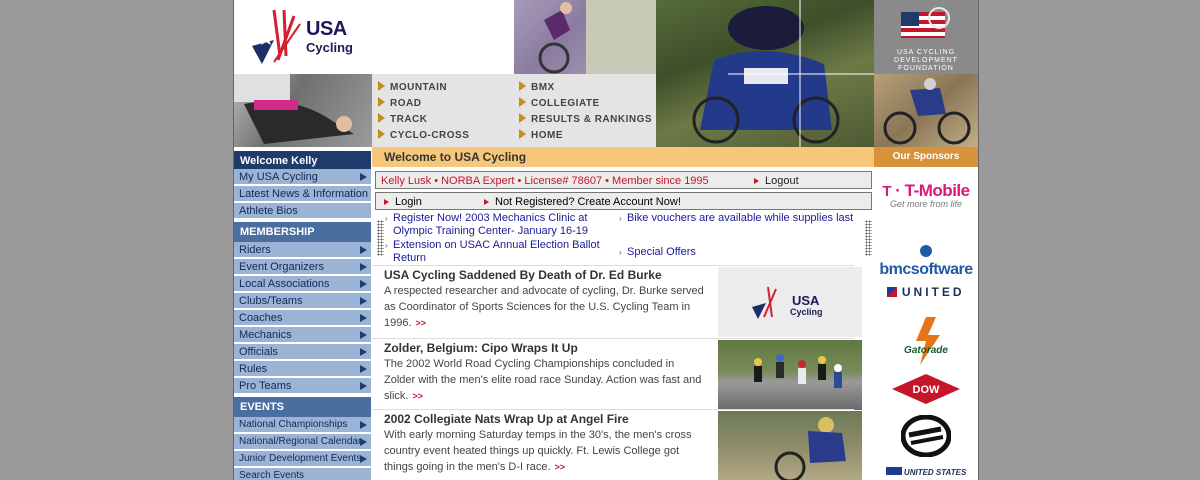 The image size is (1200, 480). What do you see at coordinates (302, 459) in the screenshot?
I see `sidebar-item-junior-development: Junior Development Events` at bounding box center [302, 459].